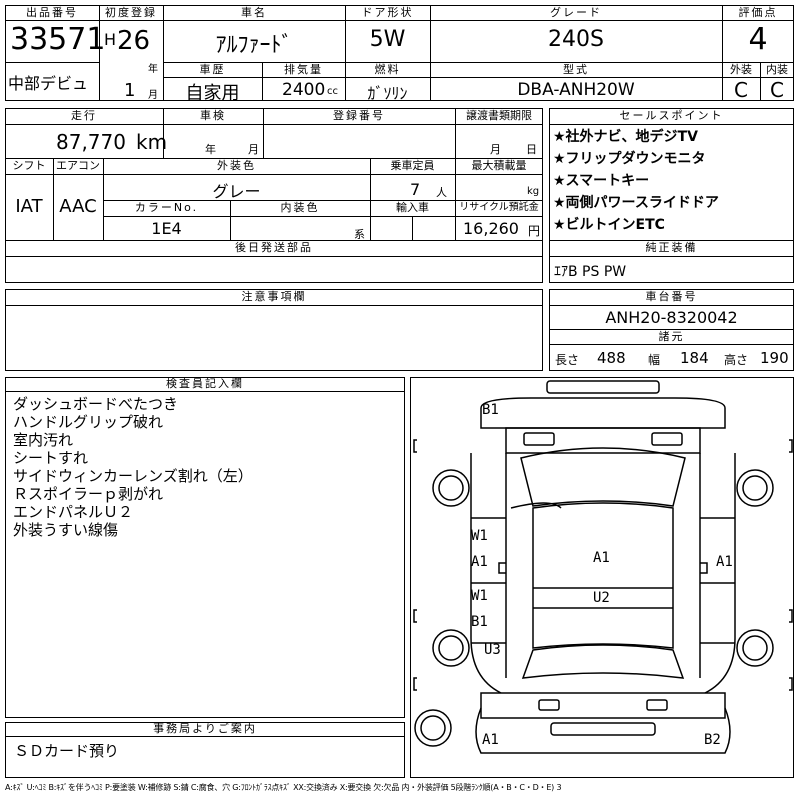 The width and height of the screenshot is (800, 800). What do you see at coordinates (110, 39) in the screenshot?
I see `era: H` at bounding box center [110, 39].